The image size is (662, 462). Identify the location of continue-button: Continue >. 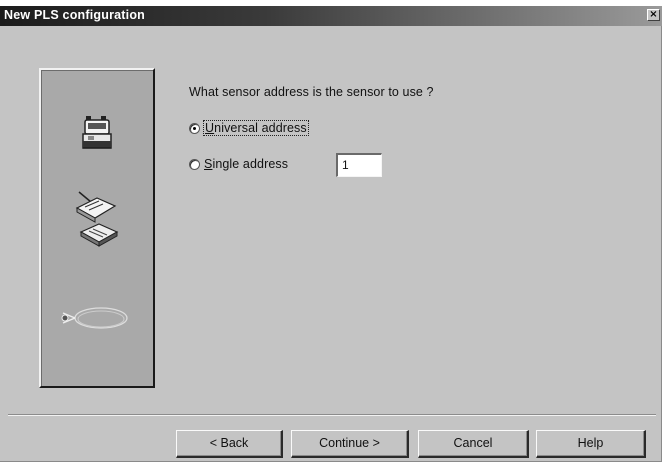
(350, 444).